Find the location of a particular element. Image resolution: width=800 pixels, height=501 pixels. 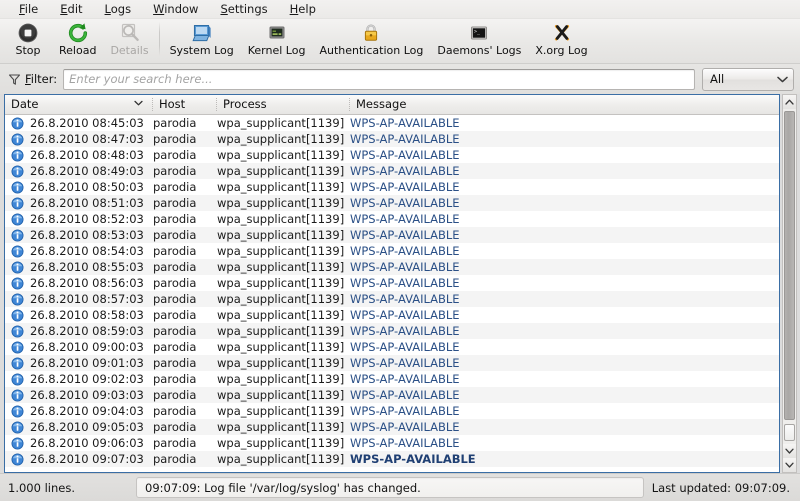

padlock-icon is located at coordinates (371, 32).